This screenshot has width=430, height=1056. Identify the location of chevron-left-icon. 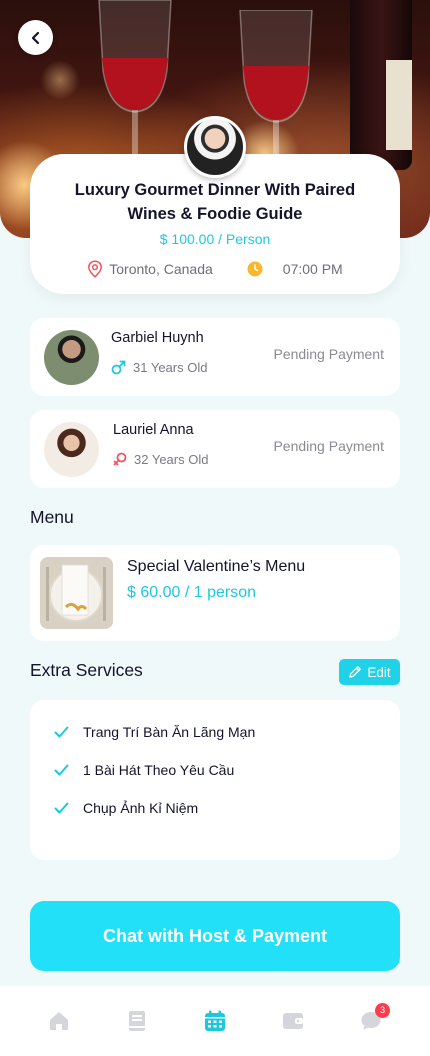
(35, 37).